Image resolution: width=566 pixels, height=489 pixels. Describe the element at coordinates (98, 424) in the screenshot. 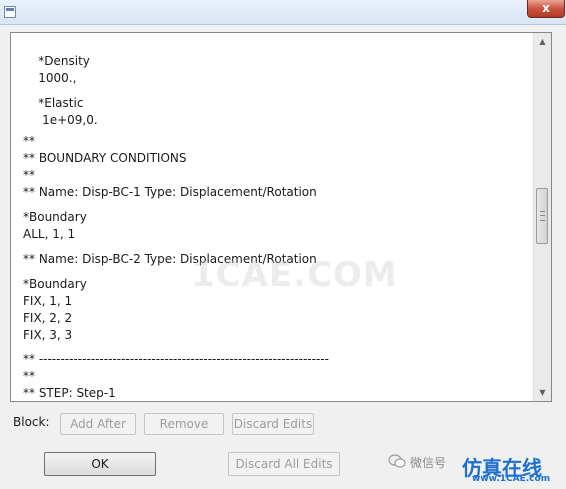

I see `add-after-button: Add After` at that location.